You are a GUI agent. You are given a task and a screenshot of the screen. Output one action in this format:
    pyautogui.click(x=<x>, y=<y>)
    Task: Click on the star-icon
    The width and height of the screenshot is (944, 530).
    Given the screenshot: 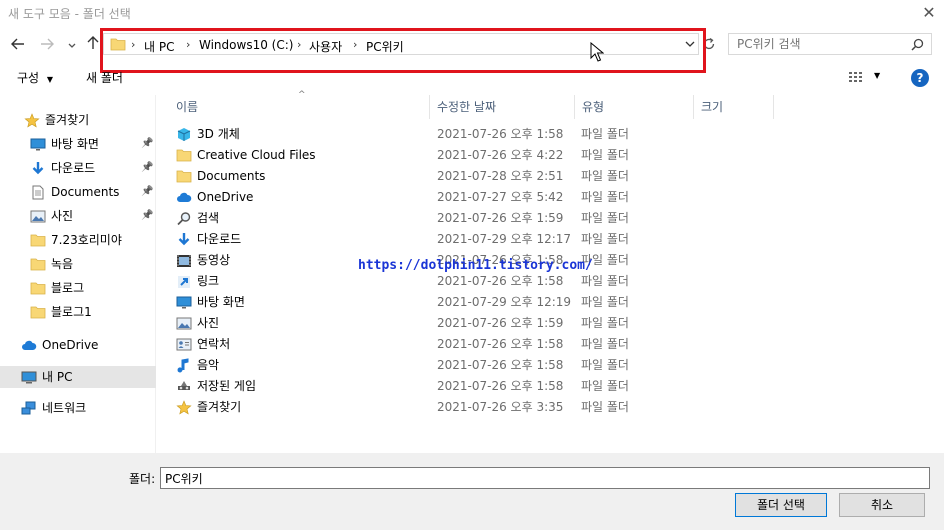 What is the action you would take?
    pyautogui.click(x=32, y=120)
    